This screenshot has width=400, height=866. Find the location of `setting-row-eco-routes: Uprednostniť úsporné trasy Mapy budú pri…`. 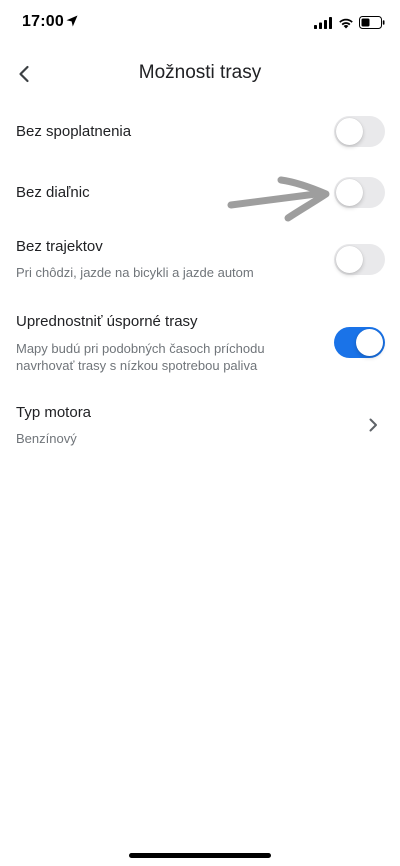

setting-row-eco-routes: Uprednostniť úsporné trasy Mapy budú pri… is located at coordinates (200, 342).